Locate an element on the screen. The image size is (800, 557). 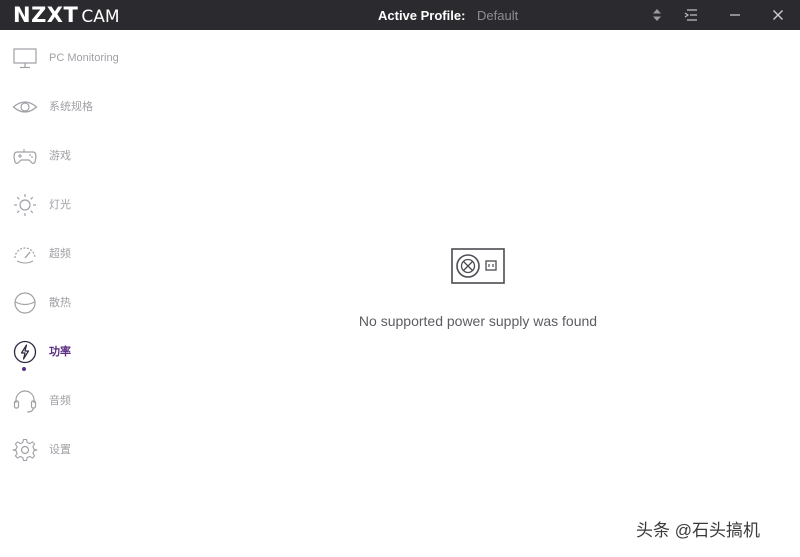
close-button is located at coordinates (778, 15).